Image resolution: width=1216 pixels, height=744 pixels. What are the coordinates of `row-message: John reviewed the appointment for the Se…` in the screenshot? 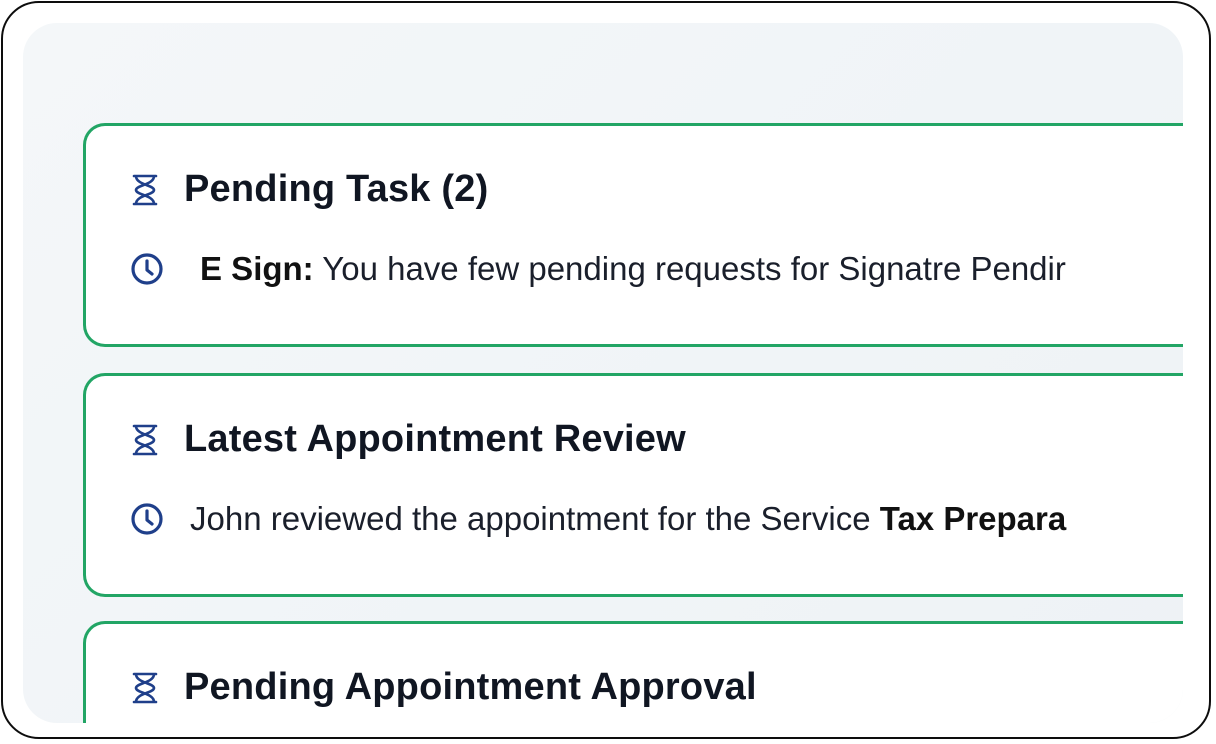 It's located at (535, 518).